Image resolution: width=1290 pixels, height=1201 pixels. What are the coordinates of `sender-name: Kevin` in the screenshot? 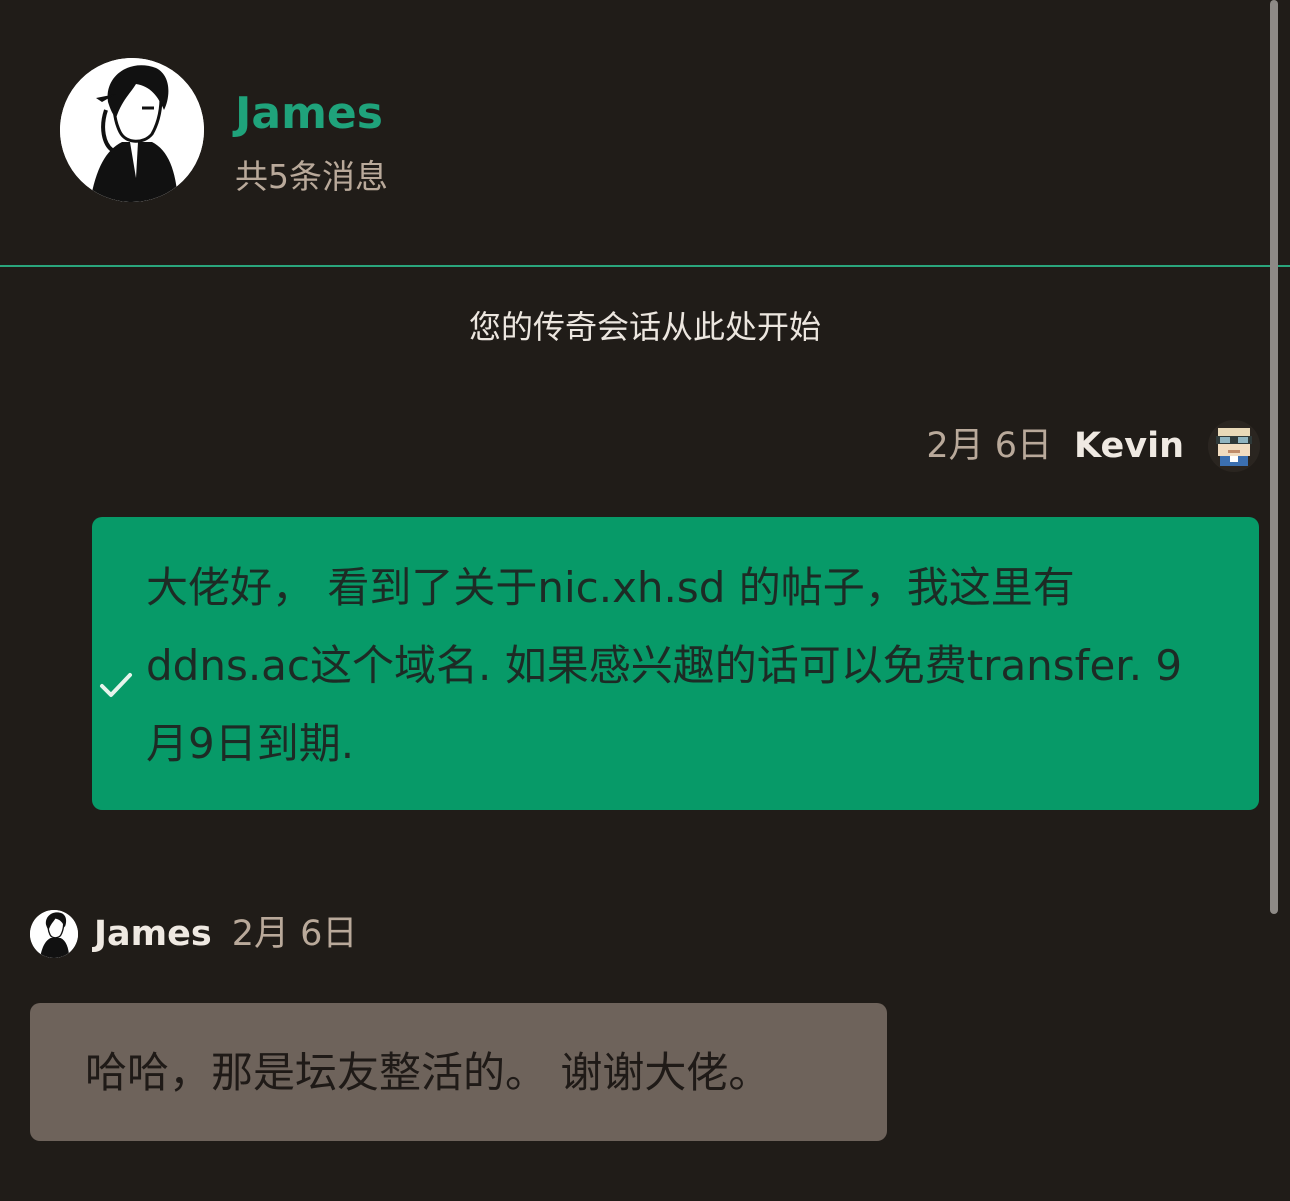 It's located at (1129, 446).